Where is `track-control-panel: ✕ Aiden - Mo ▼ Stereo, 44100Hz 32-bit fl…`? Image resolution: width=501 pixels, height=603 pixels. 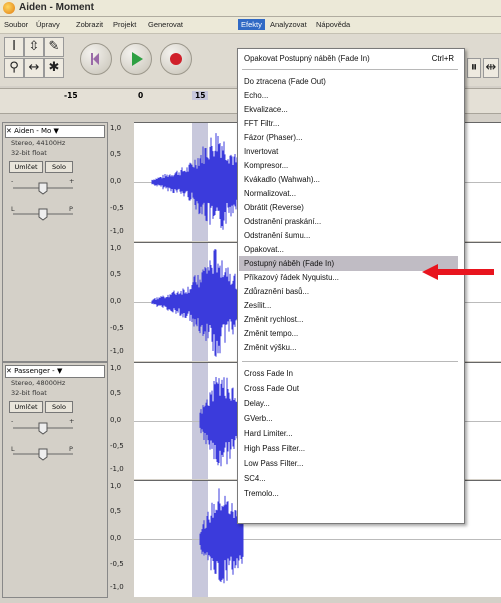 track-control-panel: ✕ Aiden - Mo ▼ Stereo, 44100Hz 32-bit fl… is located at coordinates (55, 242).